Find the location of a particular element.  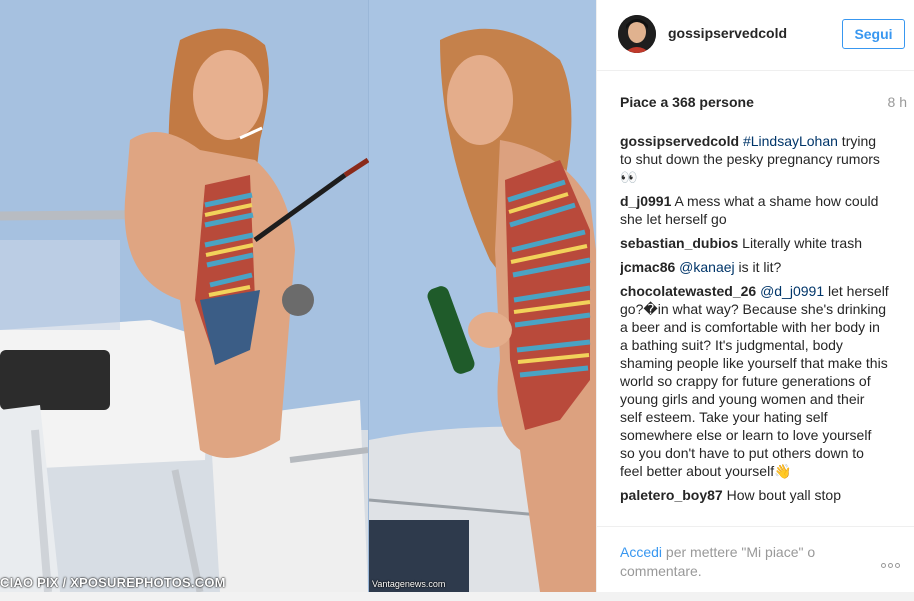

comment-username: jcmac86 is located at coordinates (647, 267).